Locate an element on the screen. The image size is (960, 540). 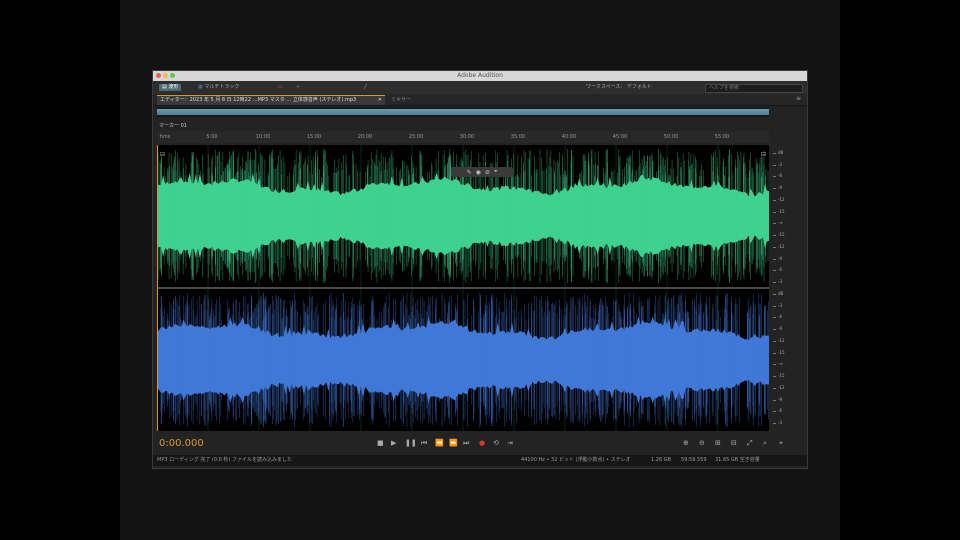
skip-icon: ⇥ is located at coordinates (510, 443).